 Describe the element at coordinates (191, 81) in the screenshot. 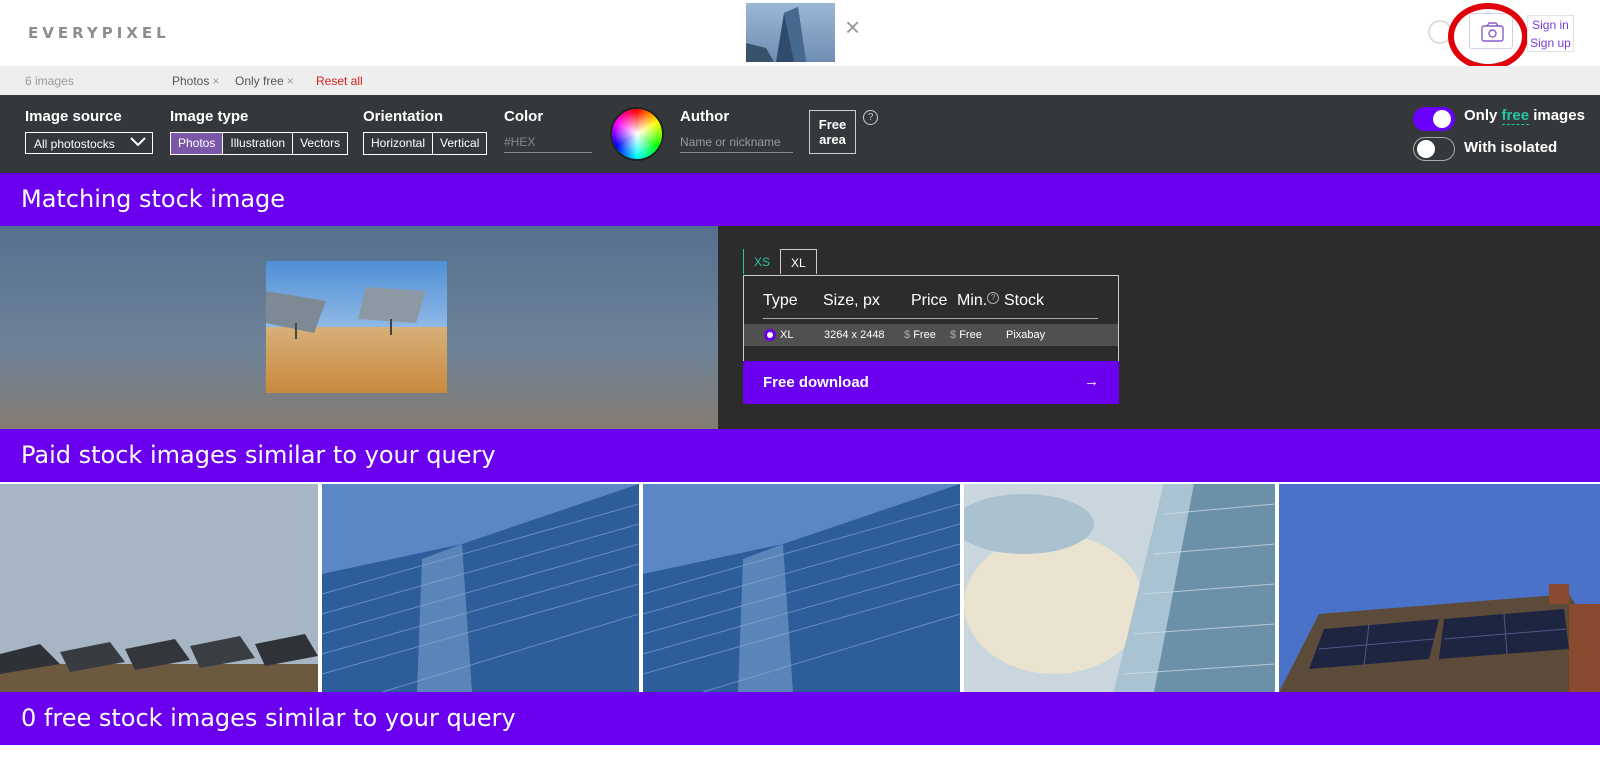

I see `filter-tag-label: Photos` at that location.